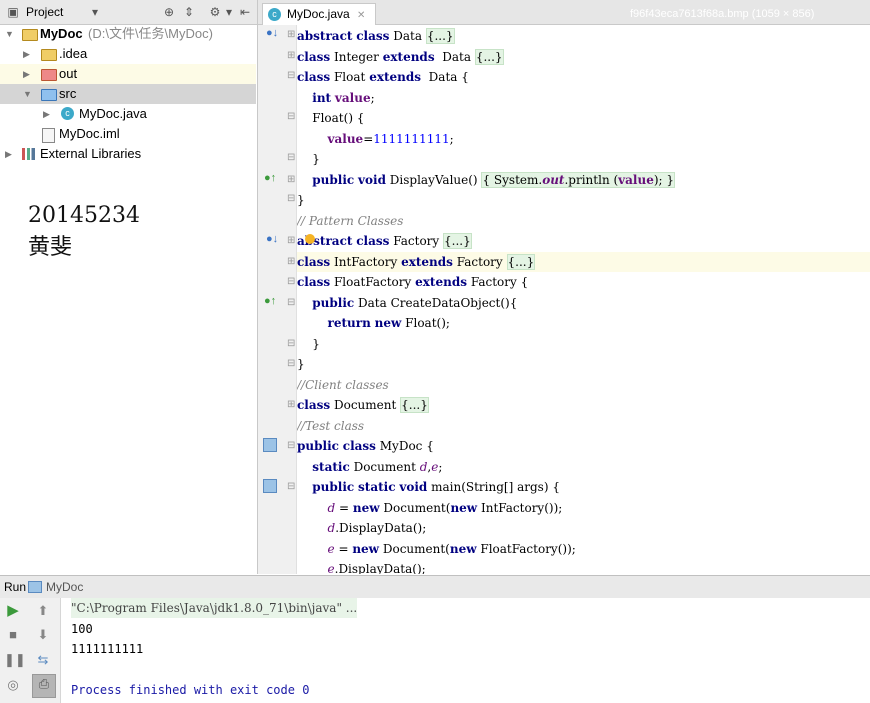 The image size is (870, 703). I want to click on library-icon, so click(28, 154).